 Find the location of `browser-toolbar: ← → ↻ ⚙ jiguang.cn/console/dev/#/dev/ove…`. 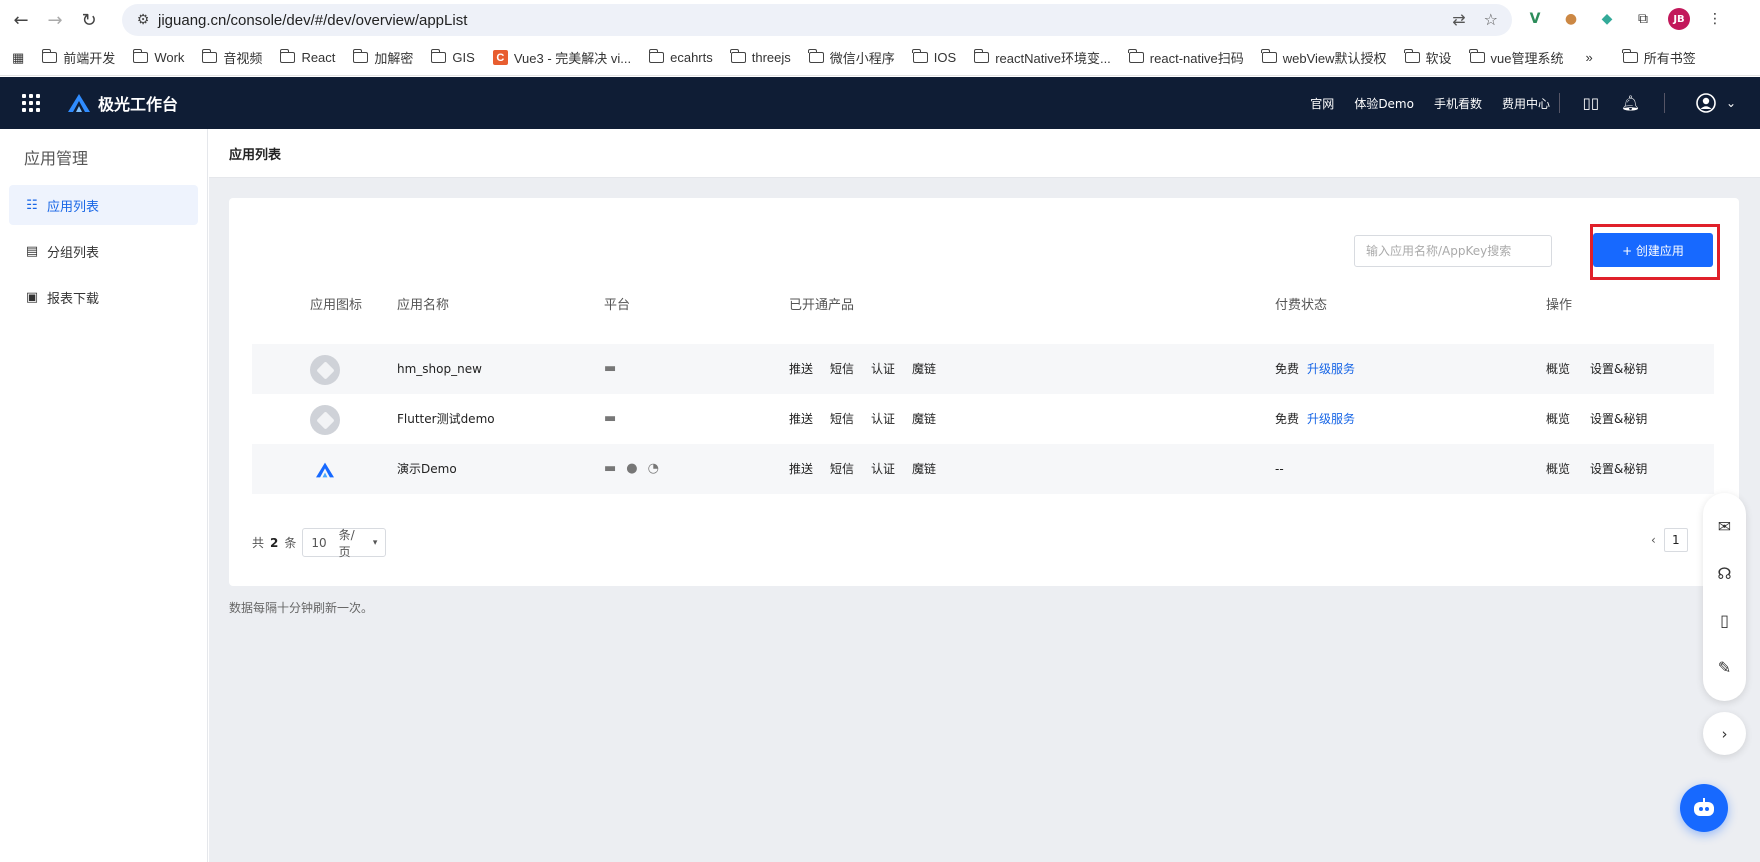

browser-toolbar: ← → ↻ ⚙ jiguang.cn/console/dev/#/dev/ove… is located at coordinates (880, 20).